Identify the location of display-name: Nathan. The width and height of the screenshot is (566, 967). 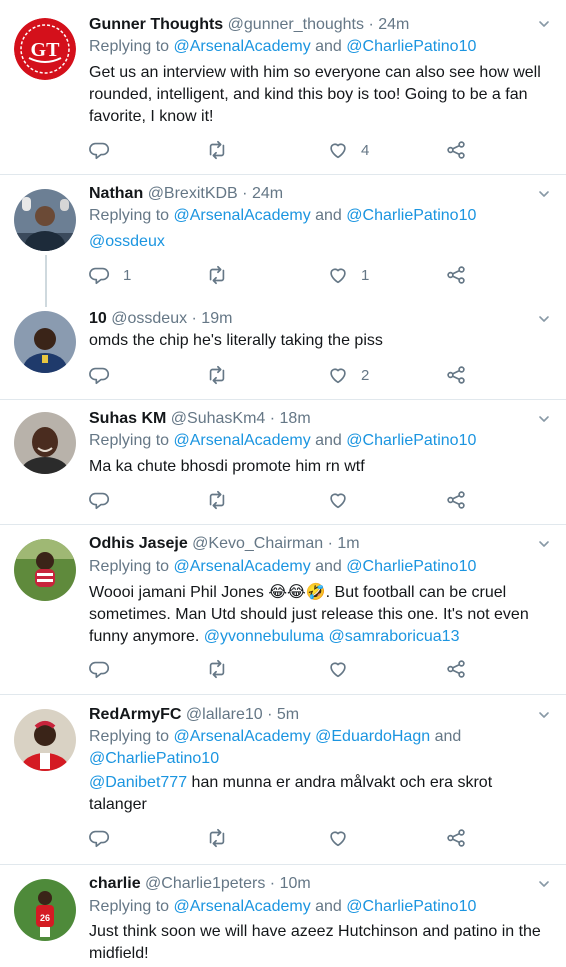
(116, 193).